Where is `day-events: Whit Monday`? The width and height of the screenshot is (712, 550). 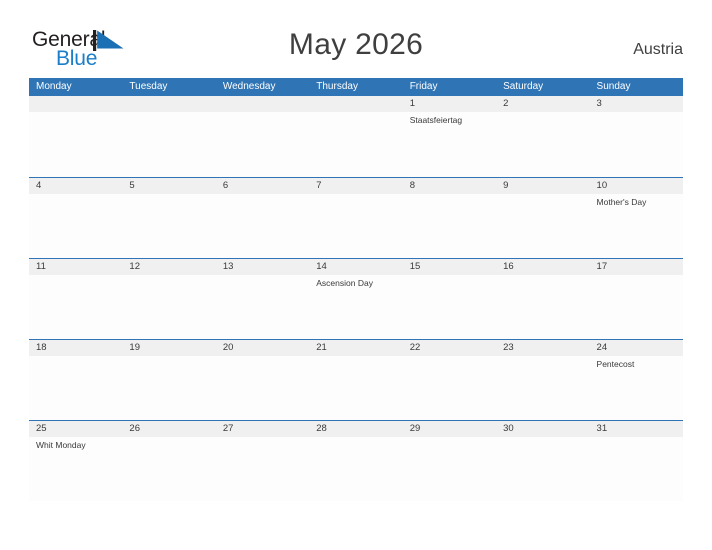 day-events: Whit Monday is located at coordinates (75, 444).